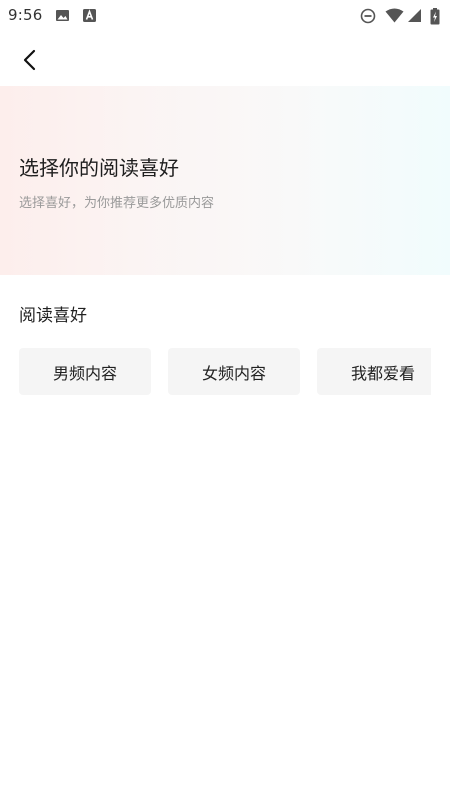  I want to click on battery-charging-icon, so click(435, 16).